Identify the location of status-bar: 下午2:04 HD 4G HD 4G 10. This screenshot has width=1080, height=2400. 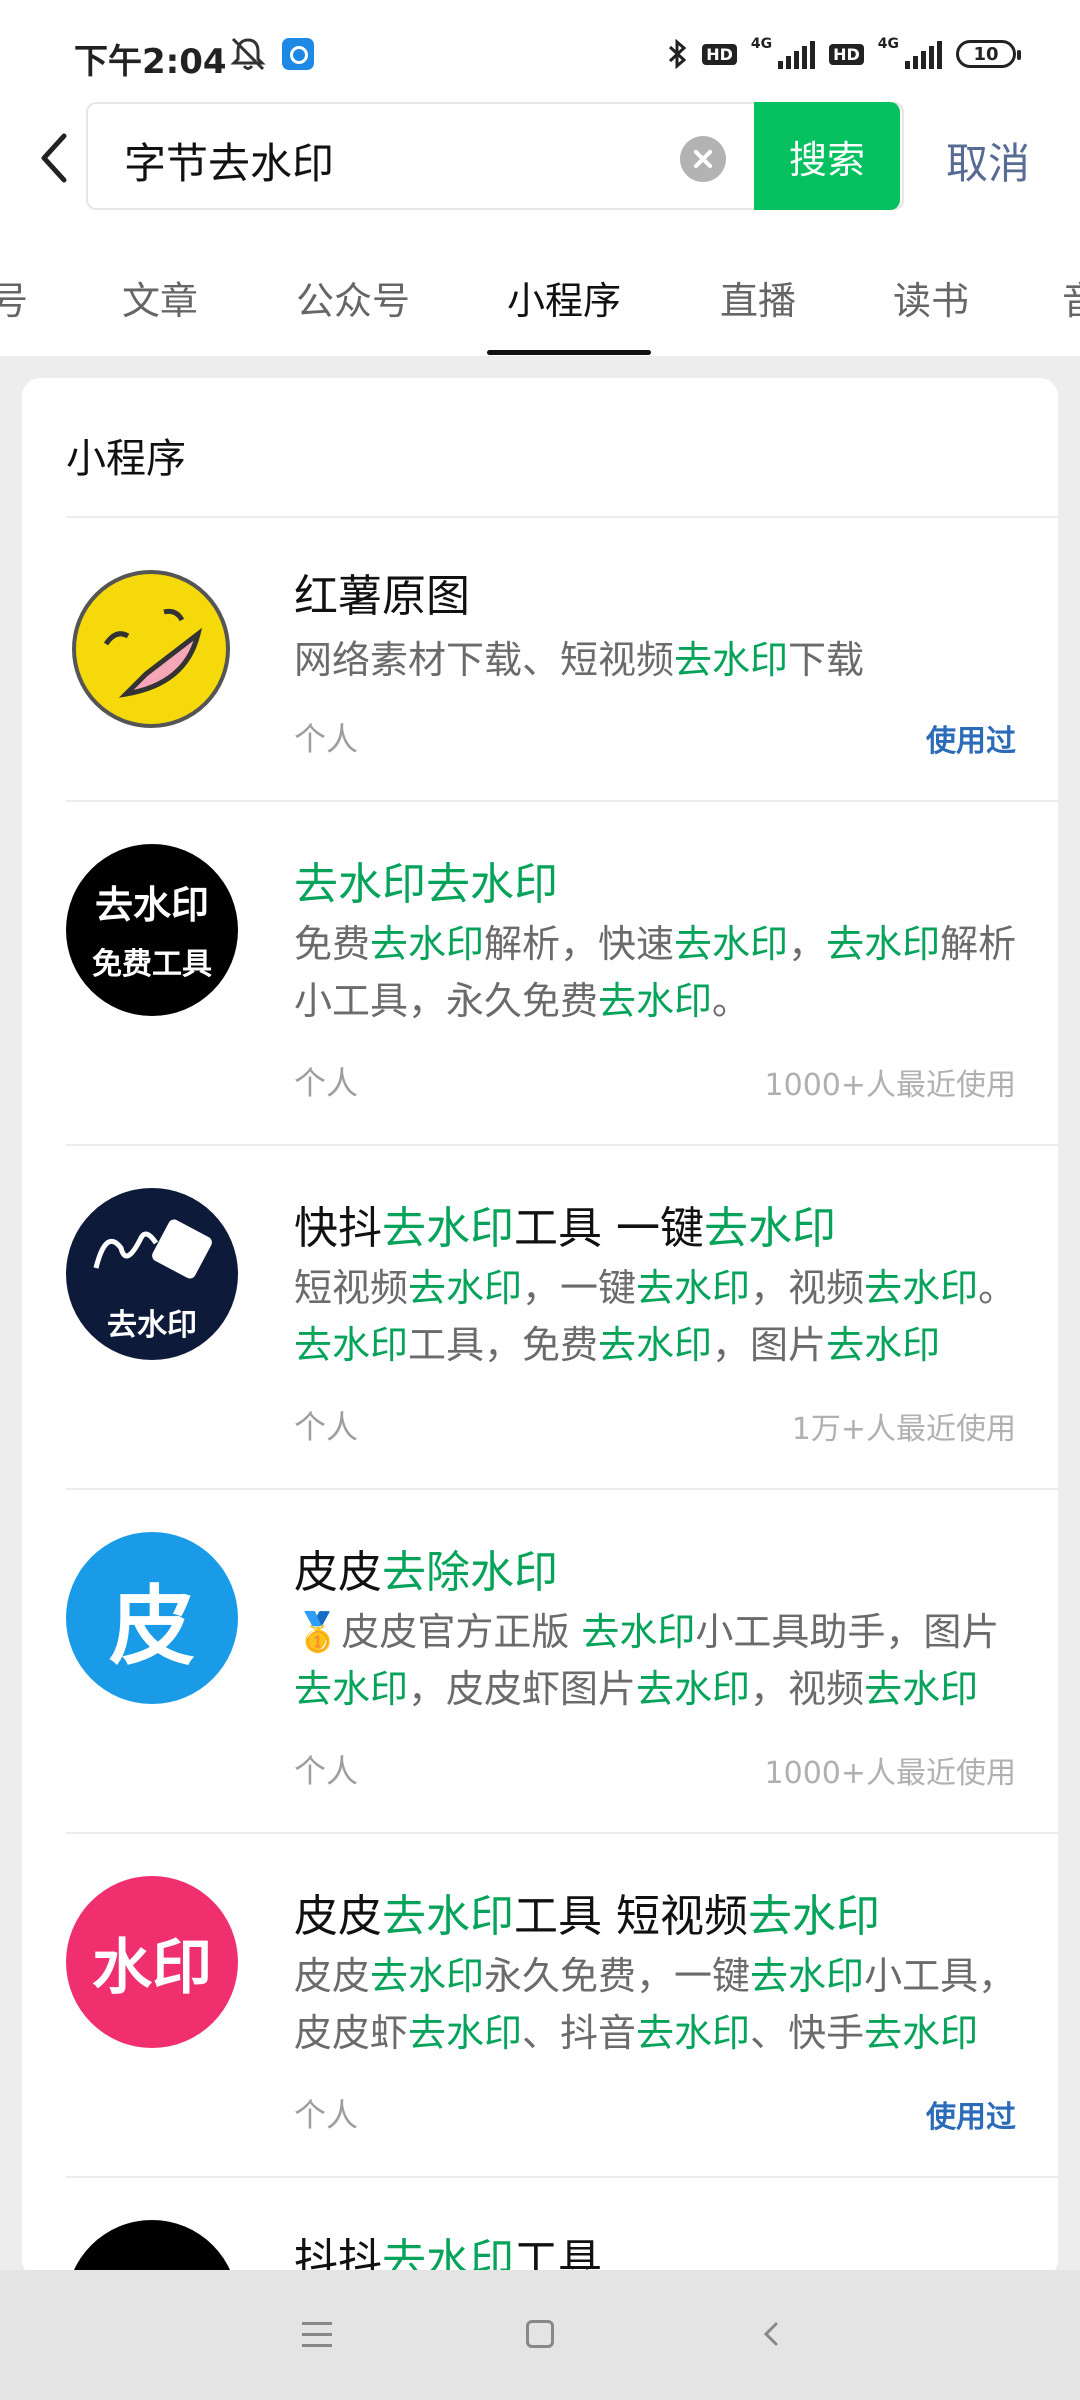
(540, 50).